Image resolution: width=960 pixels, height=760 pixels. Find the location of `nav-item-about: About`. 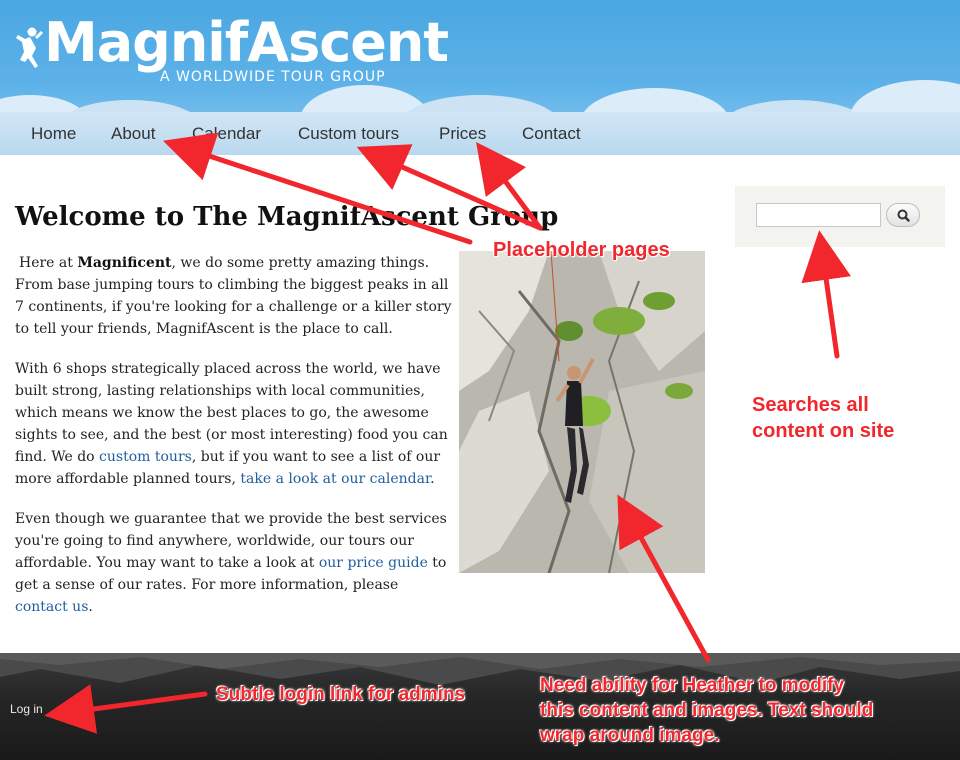

nav-item-about: About is located at coordinates (133, 134).